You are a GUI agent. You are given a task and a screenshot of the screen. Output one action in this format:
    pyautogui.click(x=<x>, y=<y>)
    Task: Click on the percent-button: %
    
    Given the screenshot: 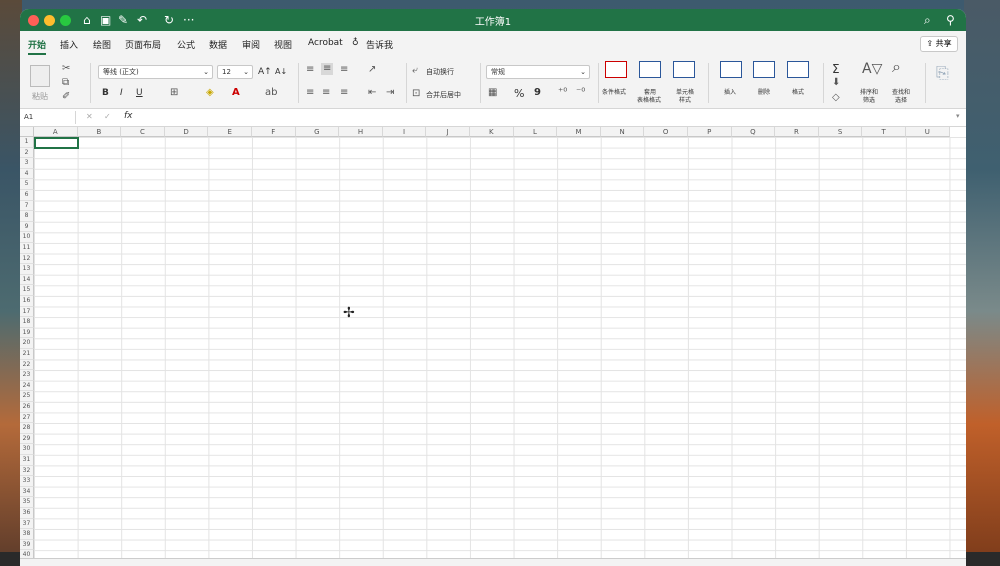 What is the action you would take?
    pyautogui.click(x=519, y=93)
    